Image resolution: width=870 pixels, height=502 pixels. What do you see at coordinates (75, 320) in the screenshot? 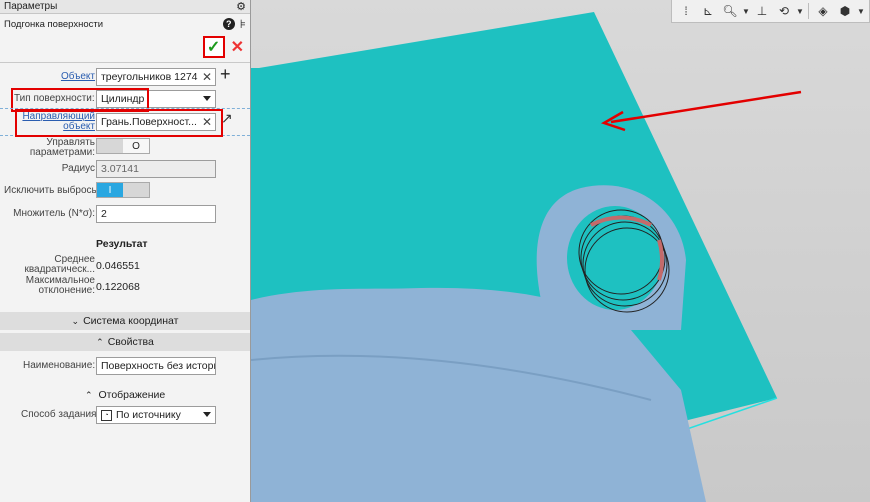
I see `chevron-down-icon: ⌄` at bounding box center [75, 320].